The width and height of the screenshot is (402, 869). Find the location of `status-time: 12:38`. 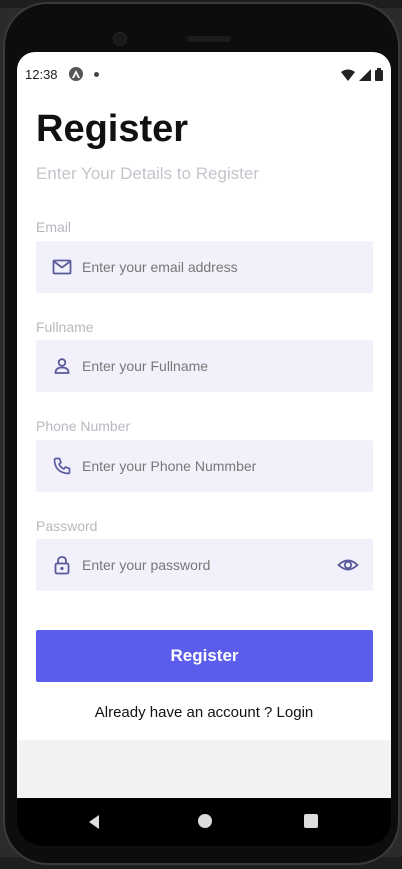

status-time: 12:38 is located at coordinates (41, 74).